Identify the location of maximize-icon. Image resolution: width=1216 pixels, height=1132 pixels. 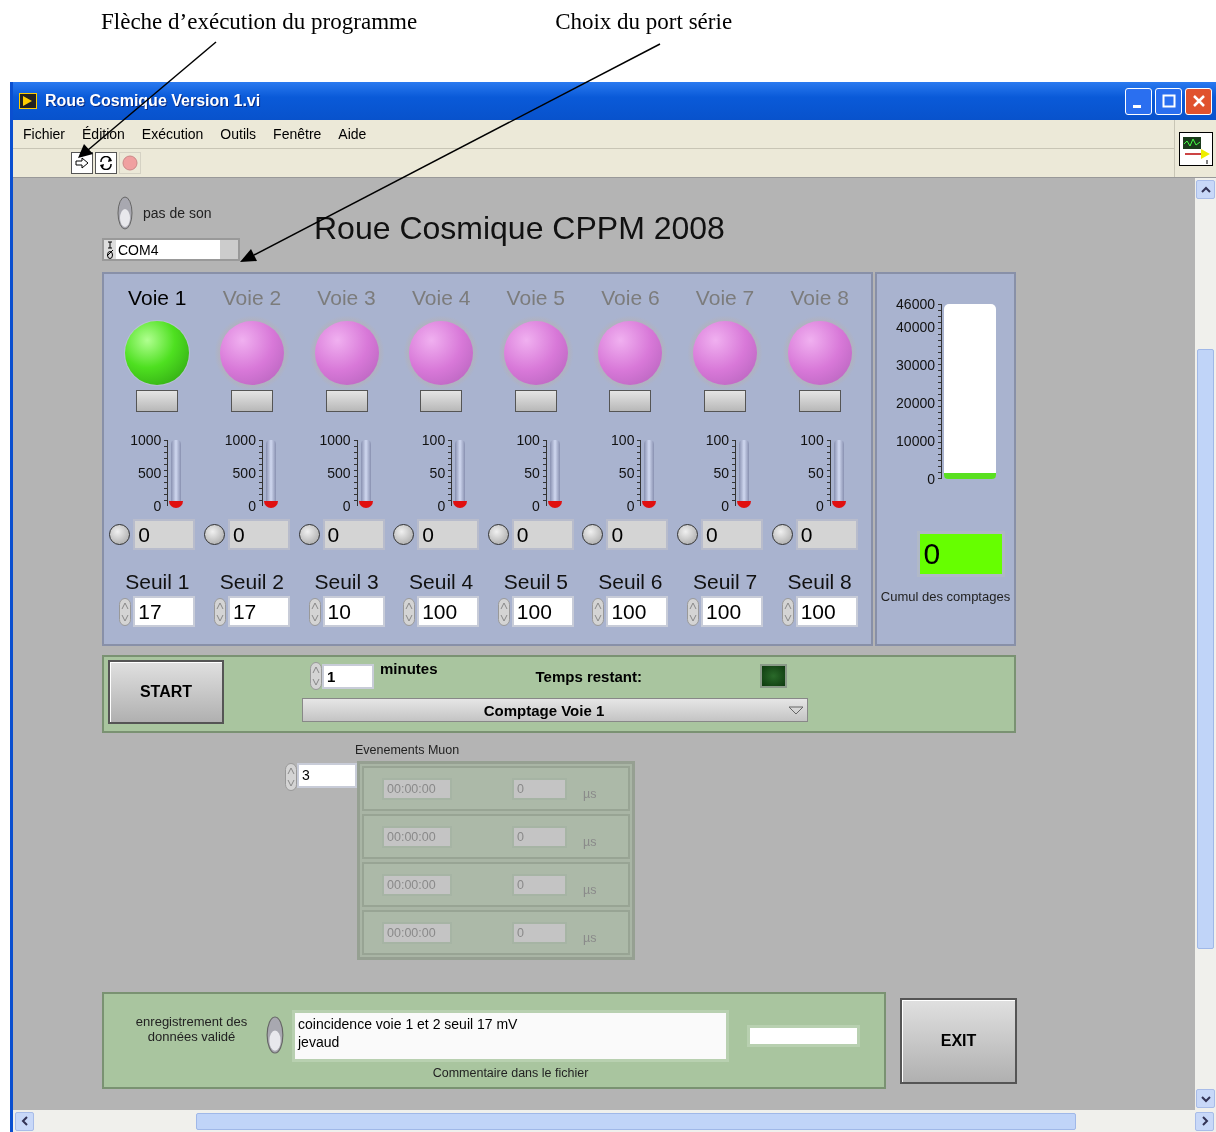
(1168, 101).